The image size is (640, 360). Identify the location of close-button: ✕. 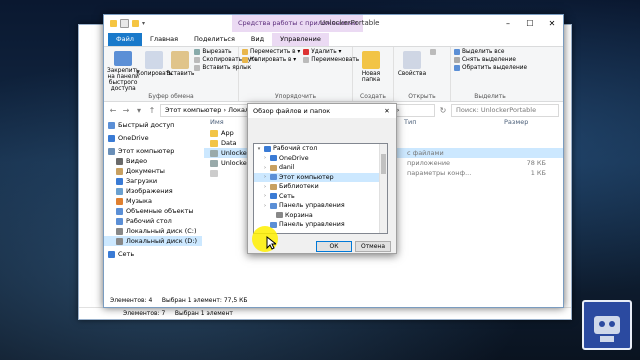
(552, 23).